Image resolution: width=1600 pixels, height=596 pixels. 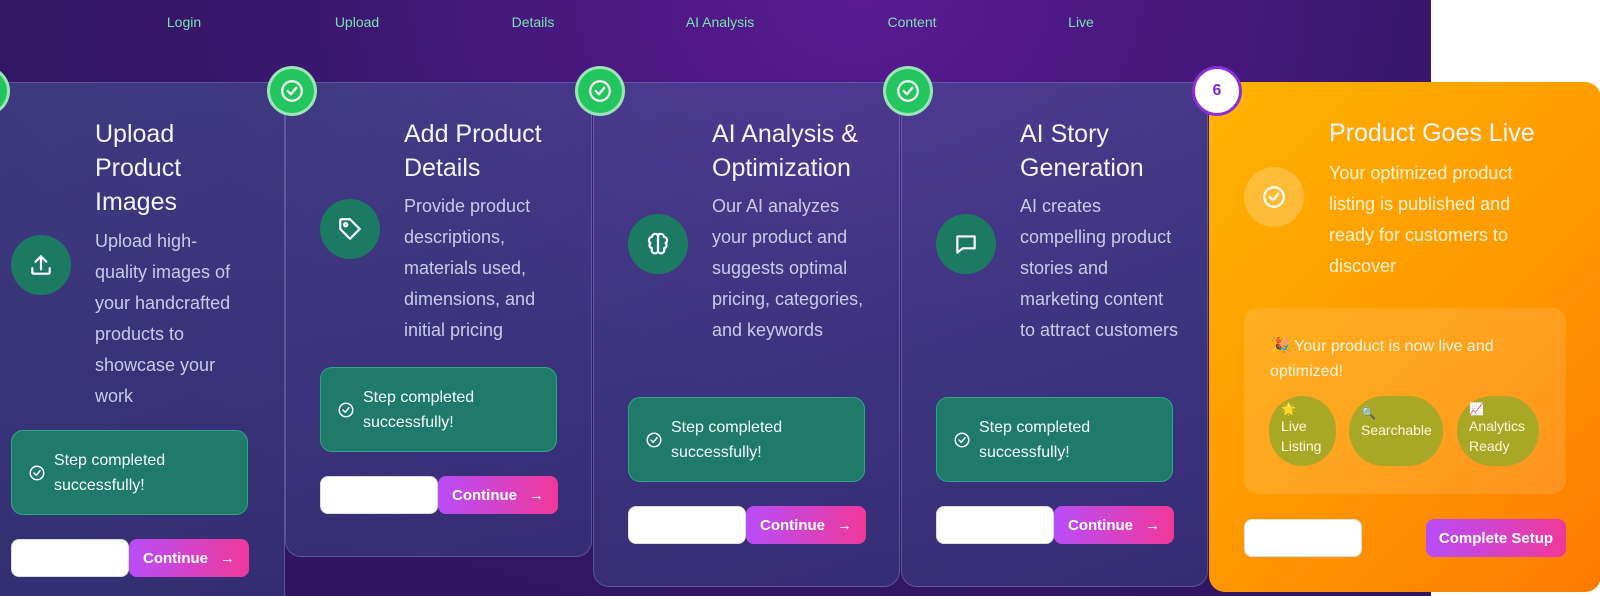 I want to click on title-line: Optimization, so click(x=781, y=168).